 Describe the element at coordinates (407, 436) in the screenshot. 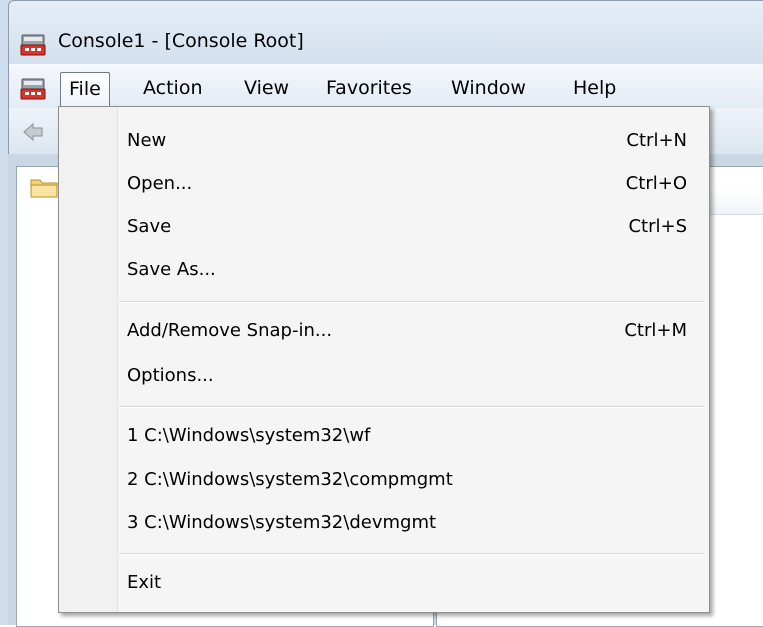

I see `menu-item-recent-1: 1 C:\Windows\system32\wf` at that location.